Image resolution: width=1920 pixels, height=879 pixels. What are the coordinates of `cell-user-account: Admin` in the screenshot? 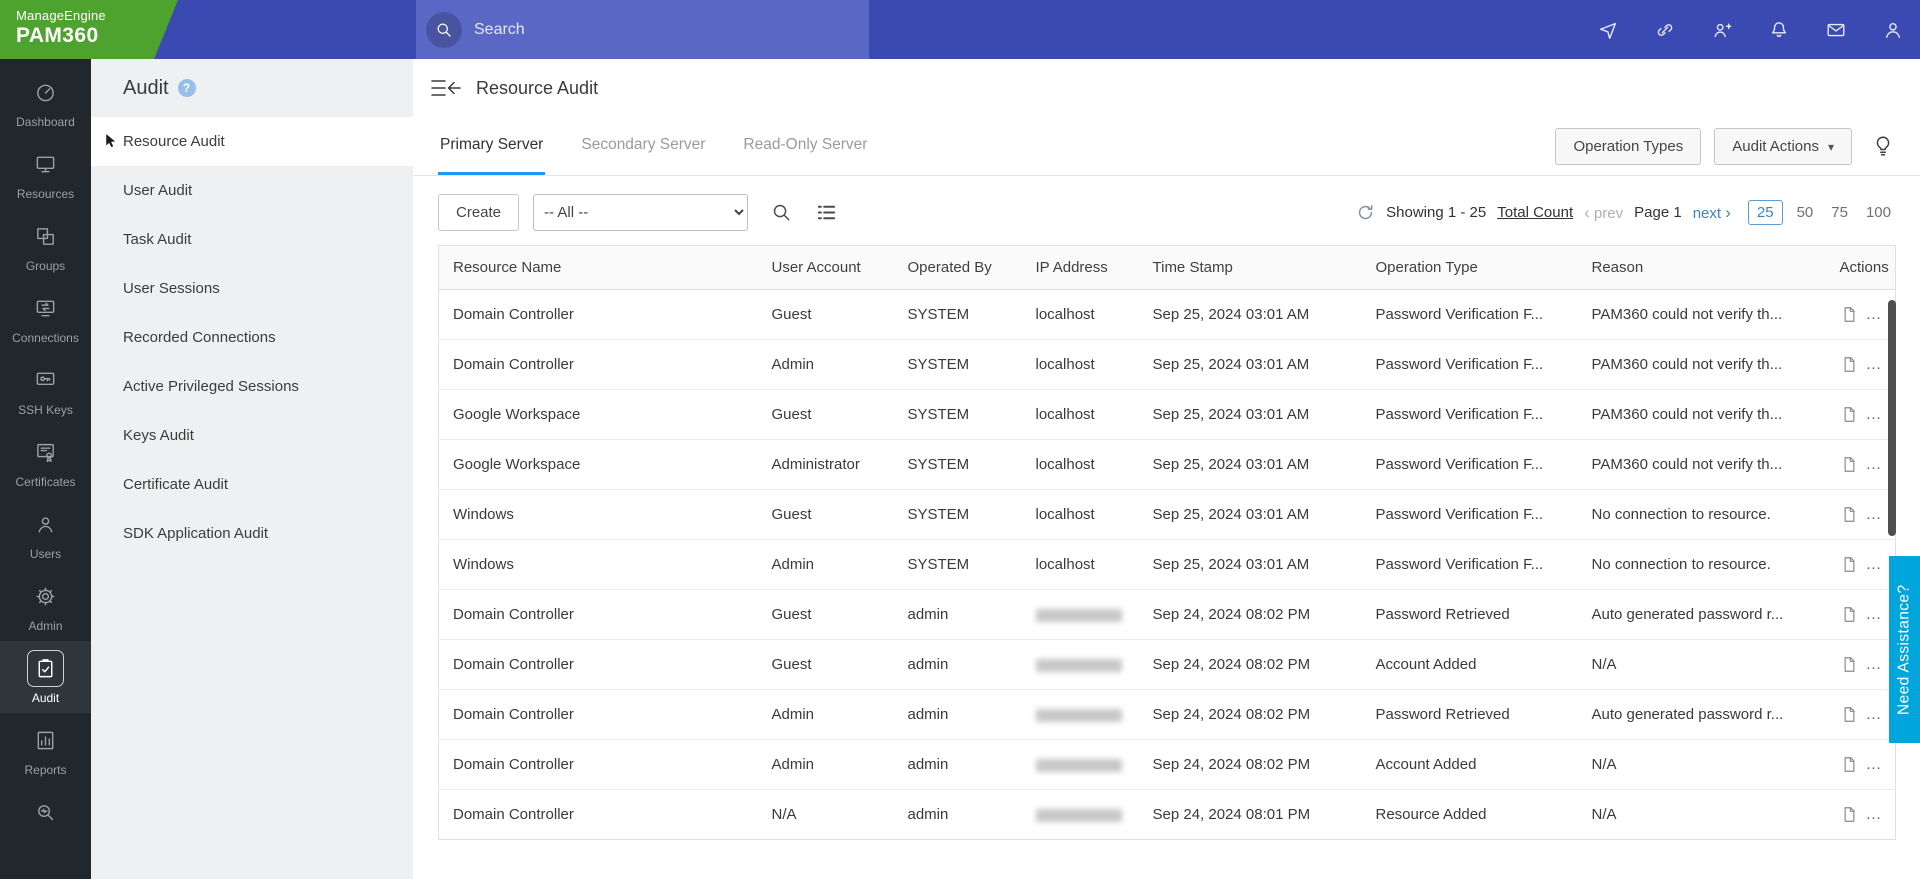 It's located at (829, 714).